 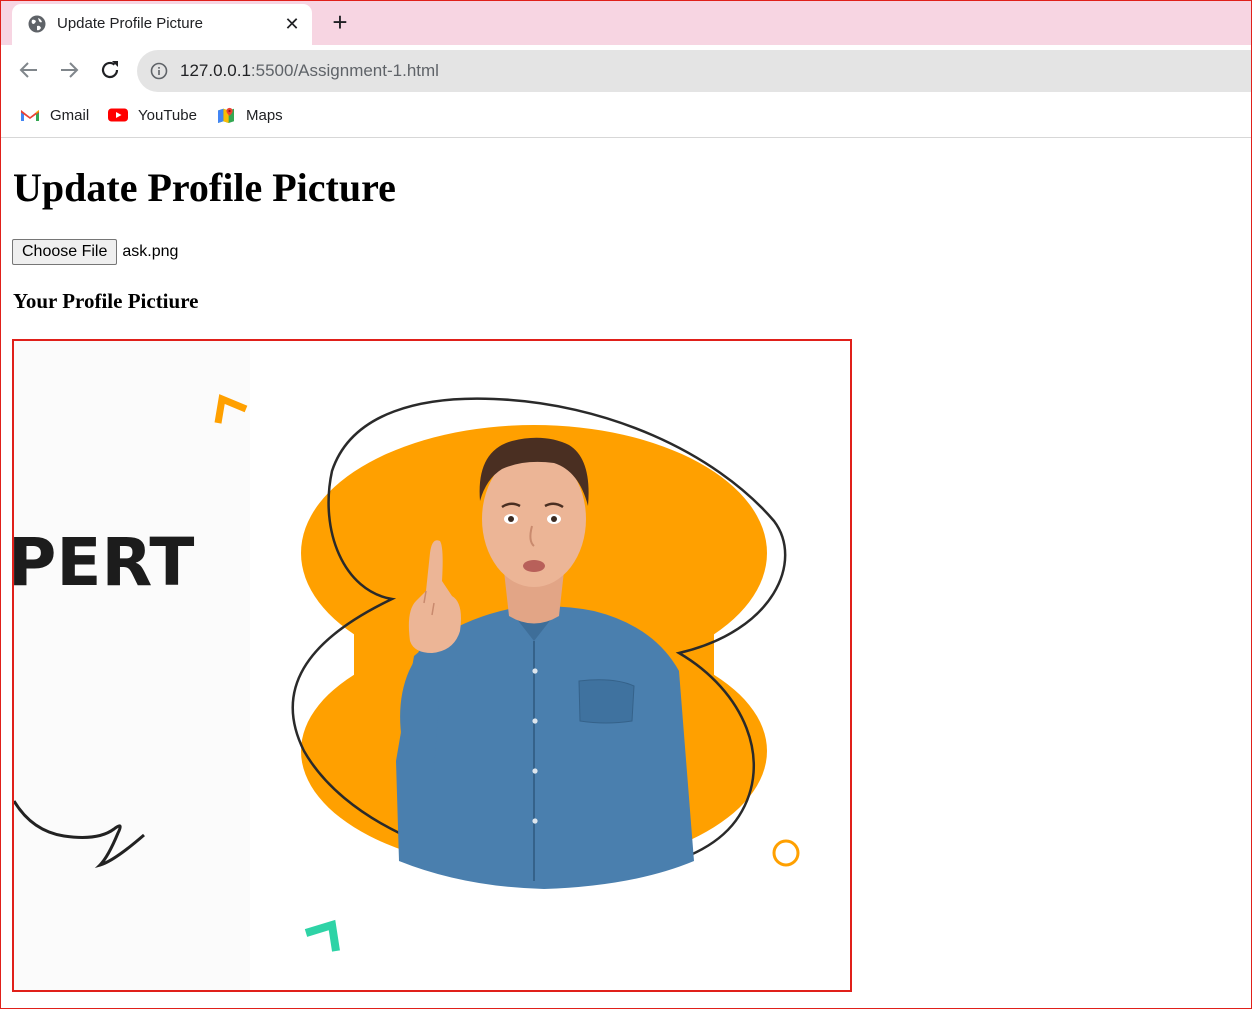 What do you see at coordinates (130, 23) in the screenshot?
I see `tab-title: Update Profile Picture` at bounding box center [130, 23].